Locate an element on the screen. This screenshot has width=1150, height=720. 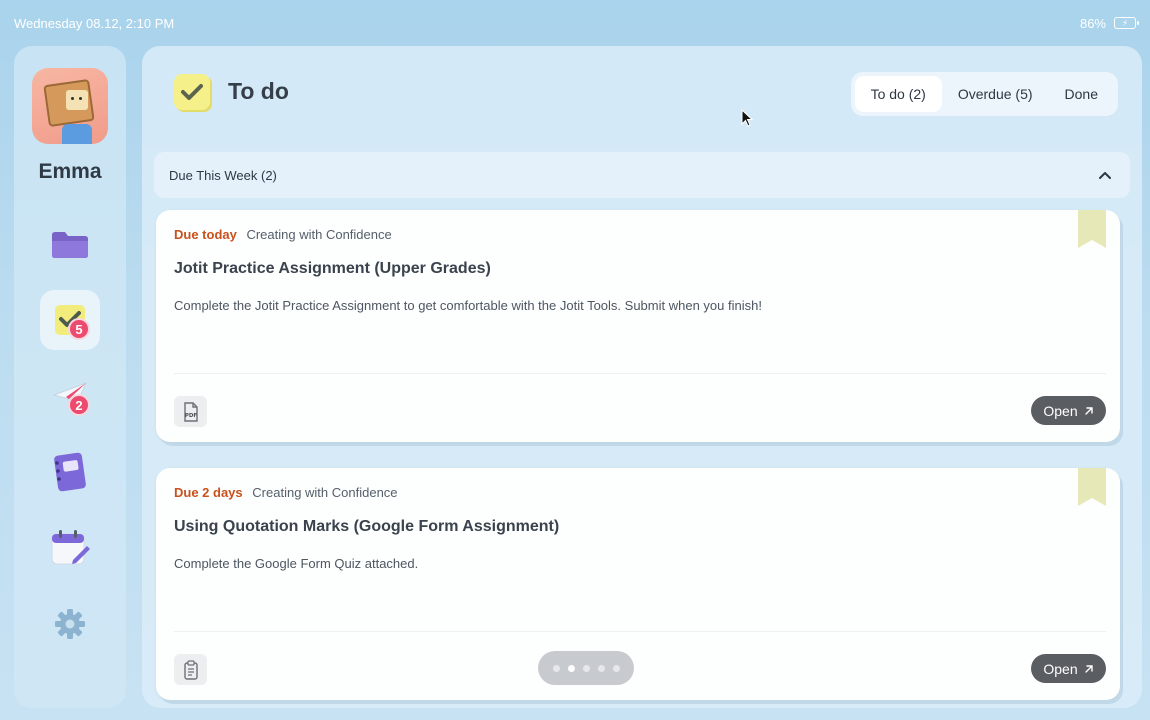
tab-to-do: To do (2) is located at coordinates (898, 94).